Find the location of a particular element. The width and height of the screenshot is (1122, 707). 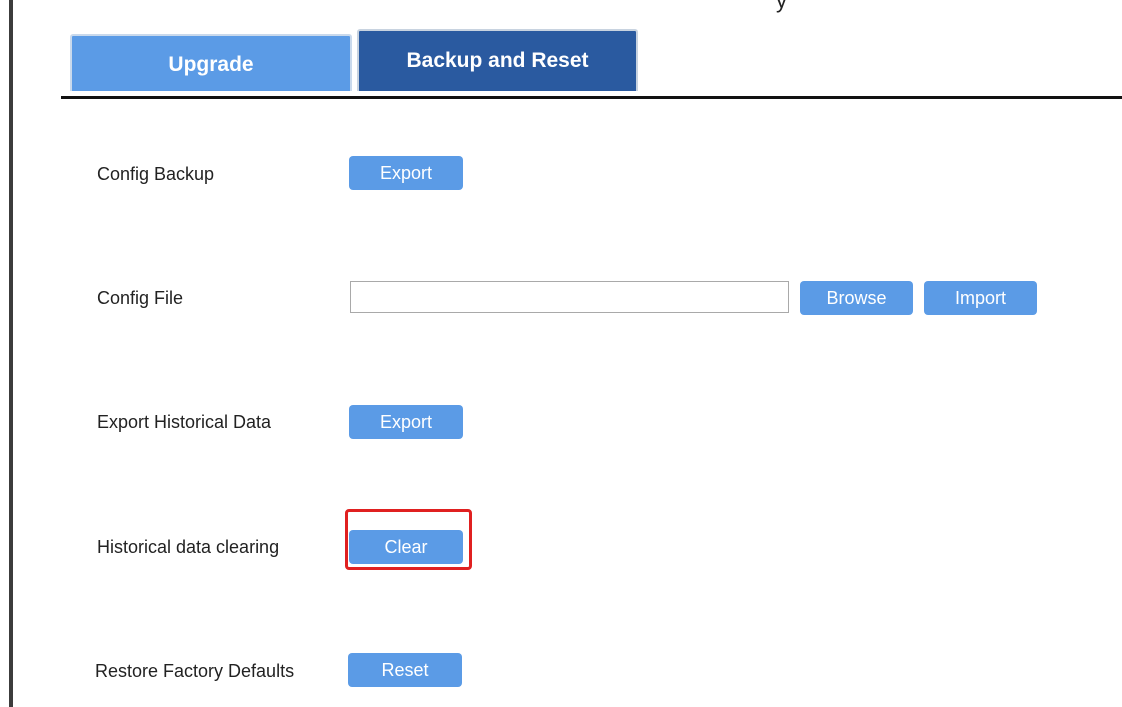

clear-highlight-box is located at coordinates (408, 539).